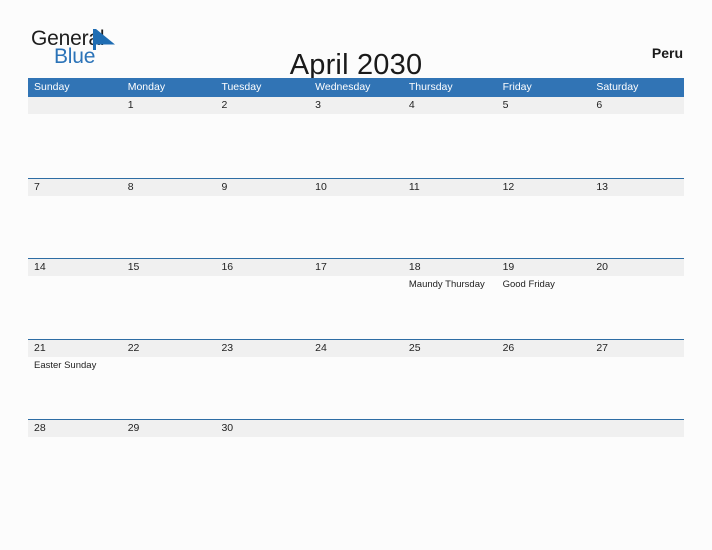  I want to click on weekday-header-tuesday: Tuesday, so click(241, 87).